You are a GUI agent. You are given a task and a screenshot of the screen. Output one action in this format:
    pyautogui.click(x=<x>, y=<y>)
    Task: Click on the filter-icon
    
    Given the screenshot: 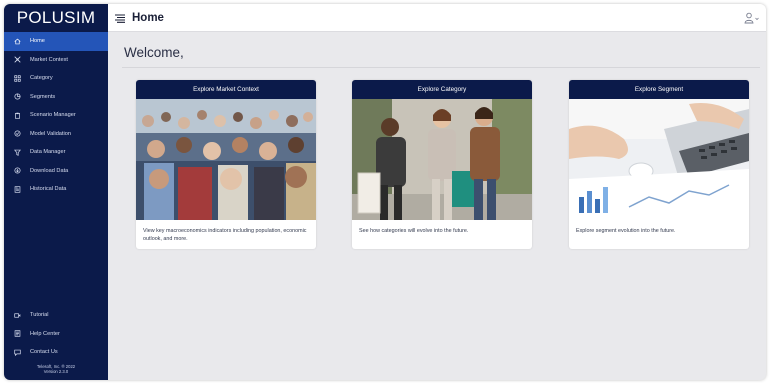 What is the action you would take?
    pyautogui.click(x=17, y=152)
    